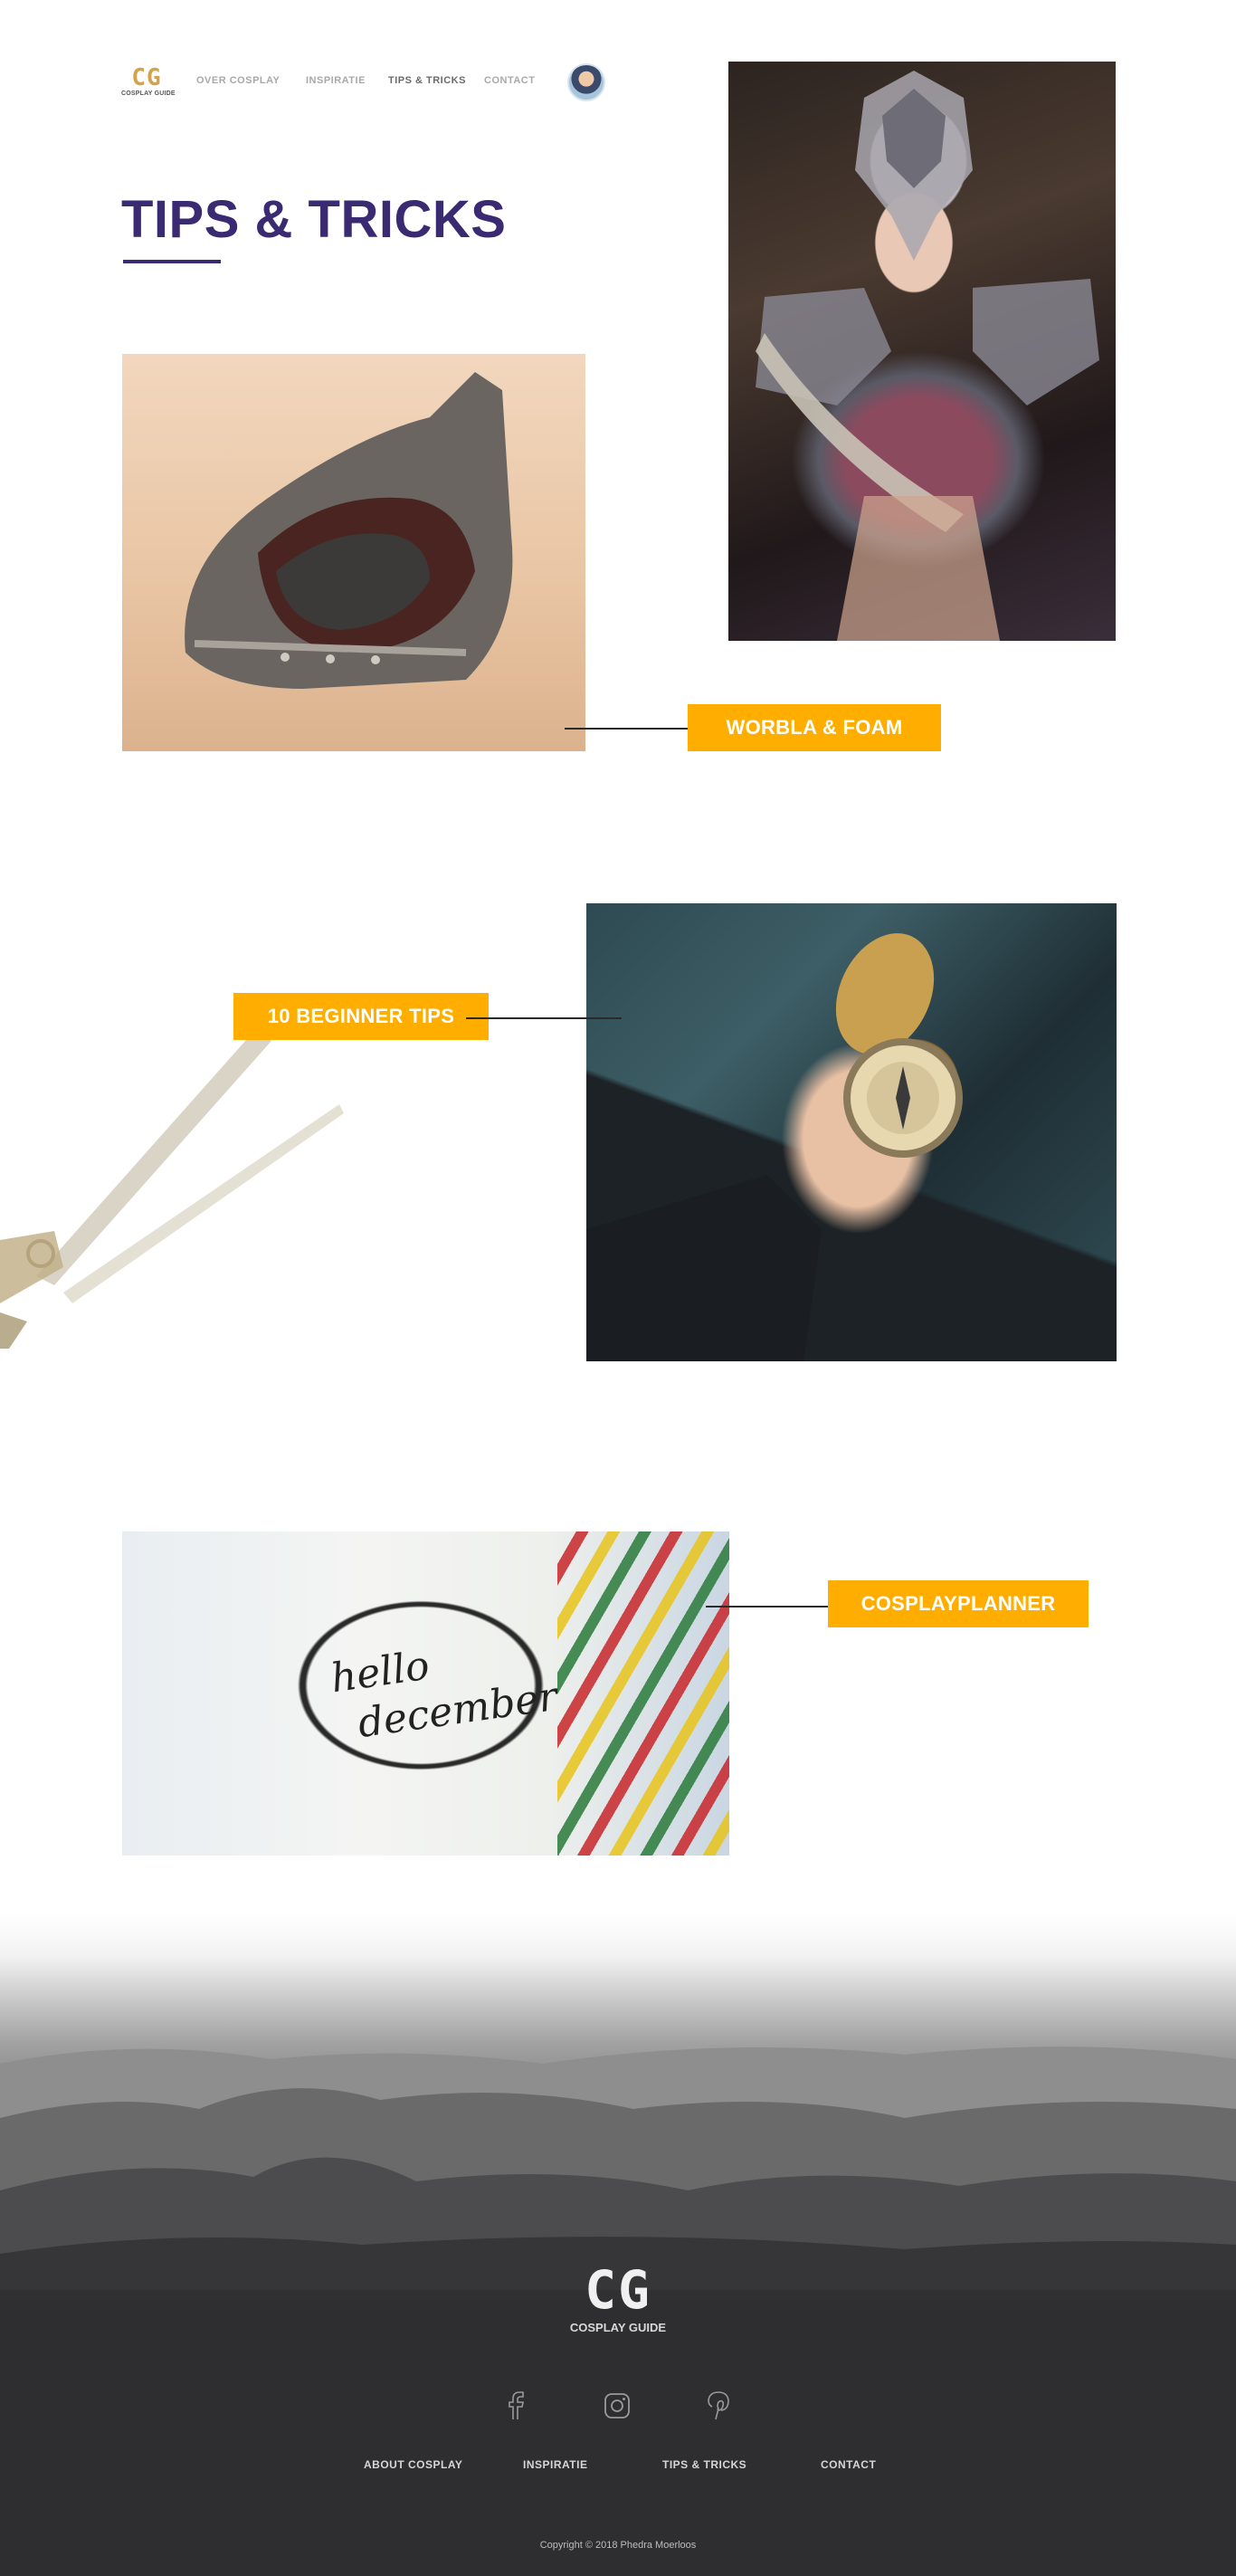 The image size is (1236, 2576). Describe the element at coordinates (515, 2406) in the screenshot. I see `facebook-icon` at that location.